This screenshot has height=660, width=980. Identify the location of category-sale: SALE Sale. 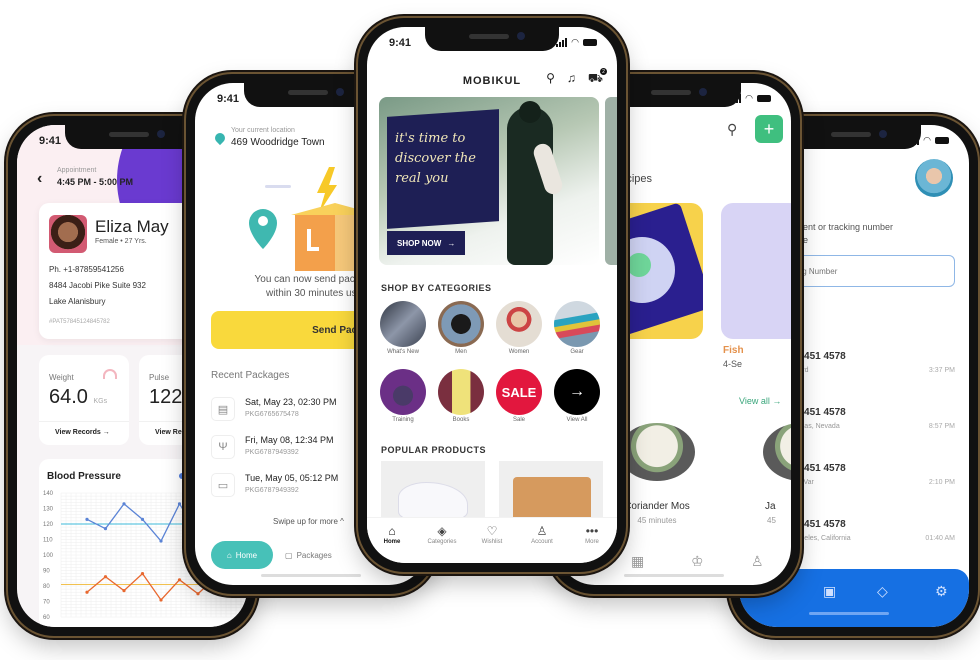
(519, 396).